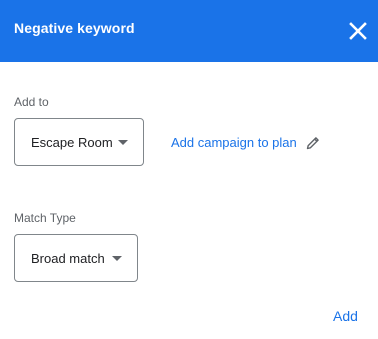 The width and height of the screenshot is (378, 339). What do you see at coordinates (45, 218) in the screenshot?
I see `match-type-label: Match Type` at bounding box center [45, 218].